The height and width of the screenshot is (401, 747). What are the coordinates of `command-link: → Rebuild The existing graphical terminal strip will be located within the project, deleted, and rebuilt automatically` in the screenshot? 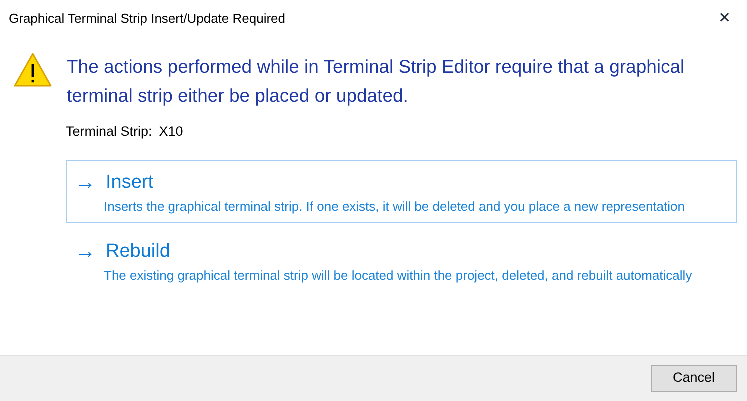 It's located at (401, 260).